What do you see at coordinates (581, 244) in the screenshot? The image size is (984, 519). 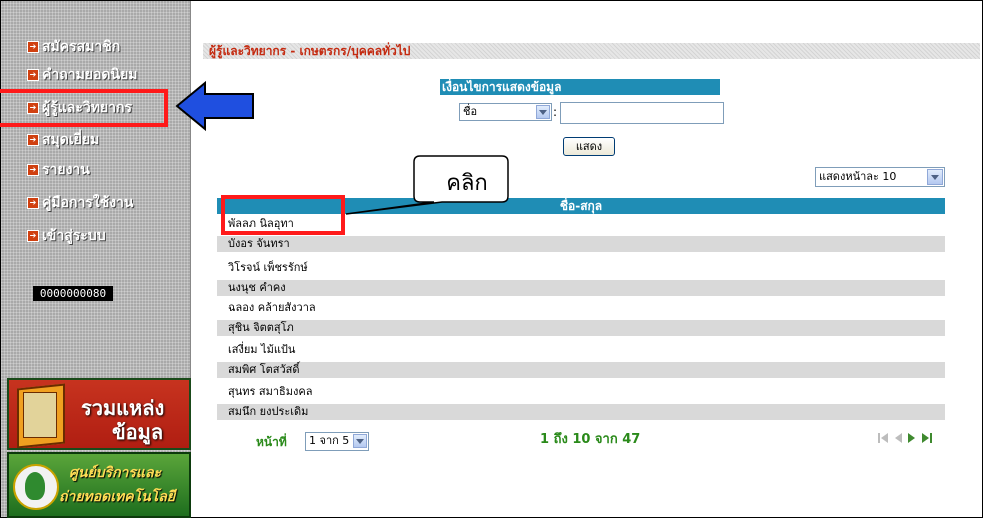 I see `table-row: บังอร จันทรา` at bounding box center [581, 244].